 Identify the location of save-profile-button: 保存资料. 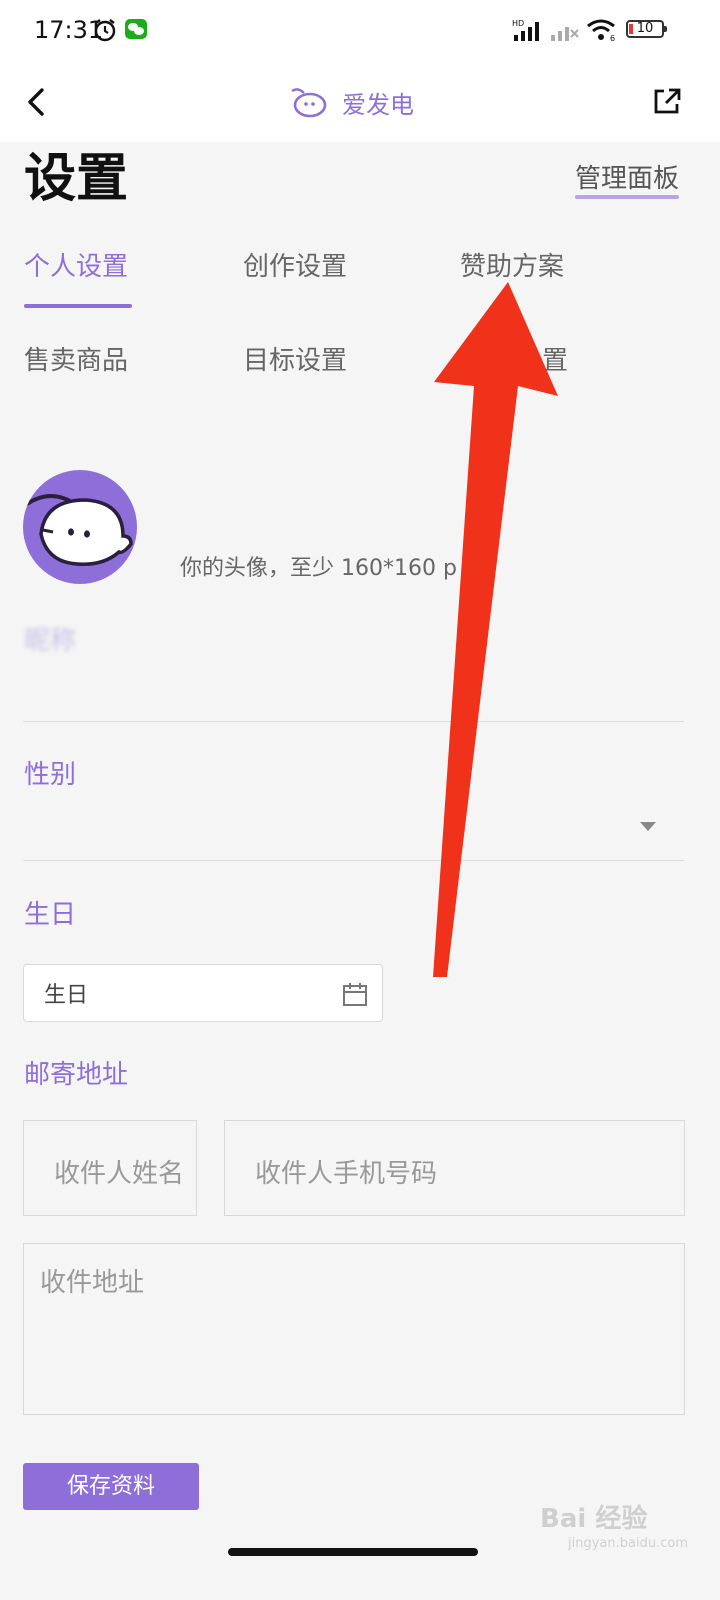
(111, 1486).